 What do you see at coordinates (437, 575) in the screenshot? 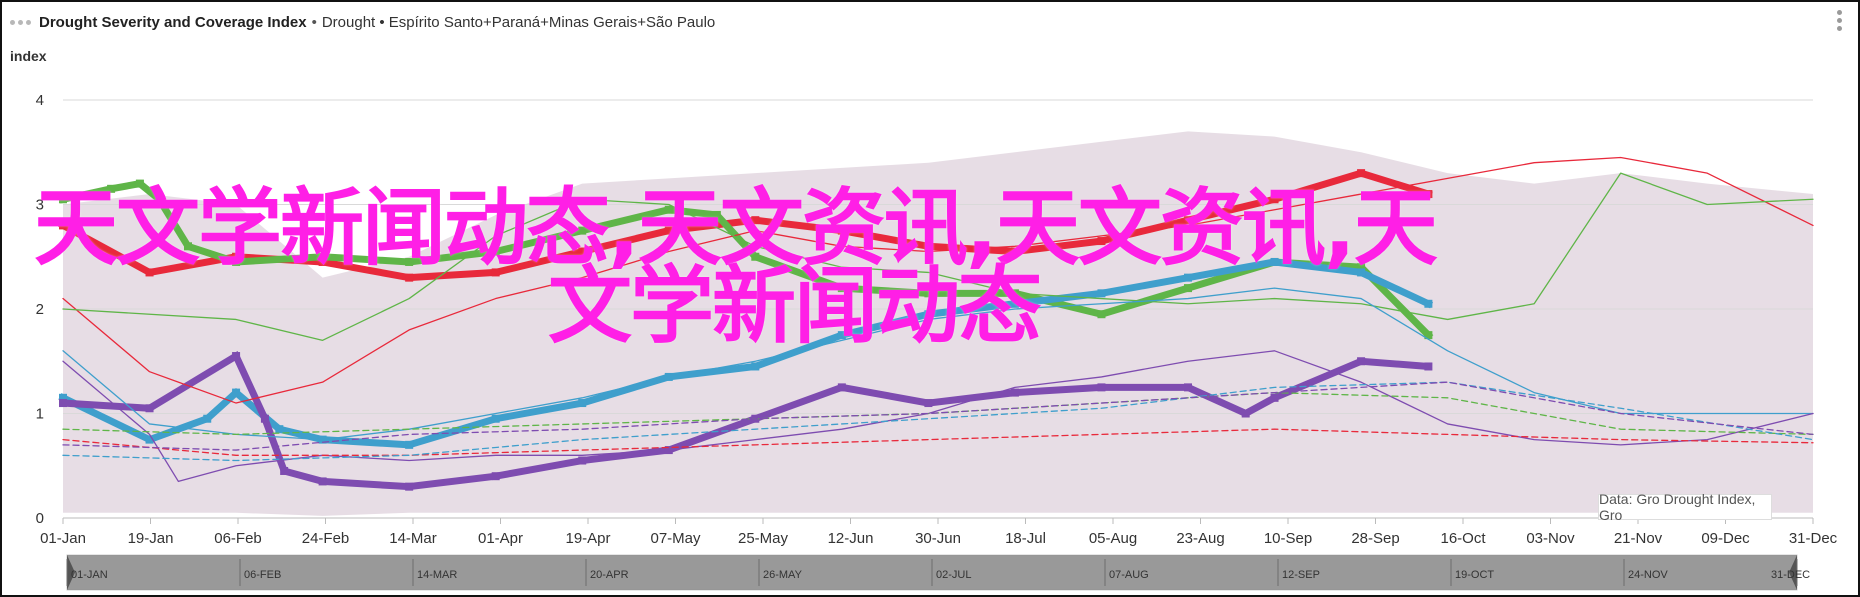
I see `navigator-label: 14-MAR` at bounding box center [437, 575].